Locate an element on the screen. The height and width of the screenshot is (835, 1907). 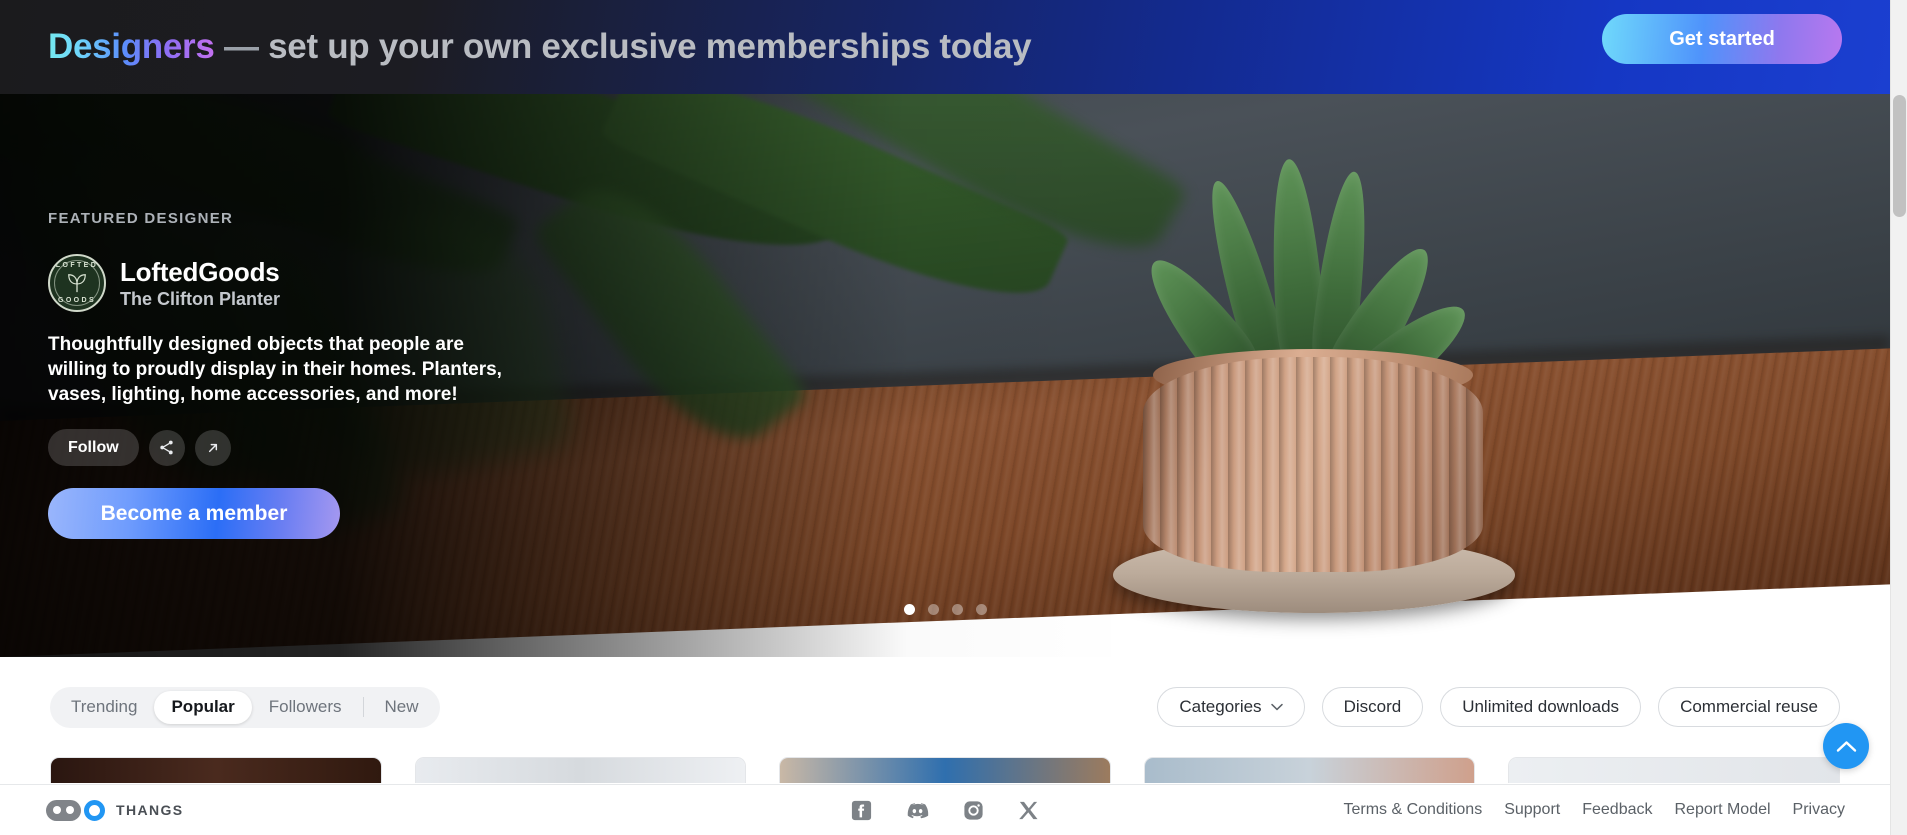
logo-pill is located at coordinates (63, 810).